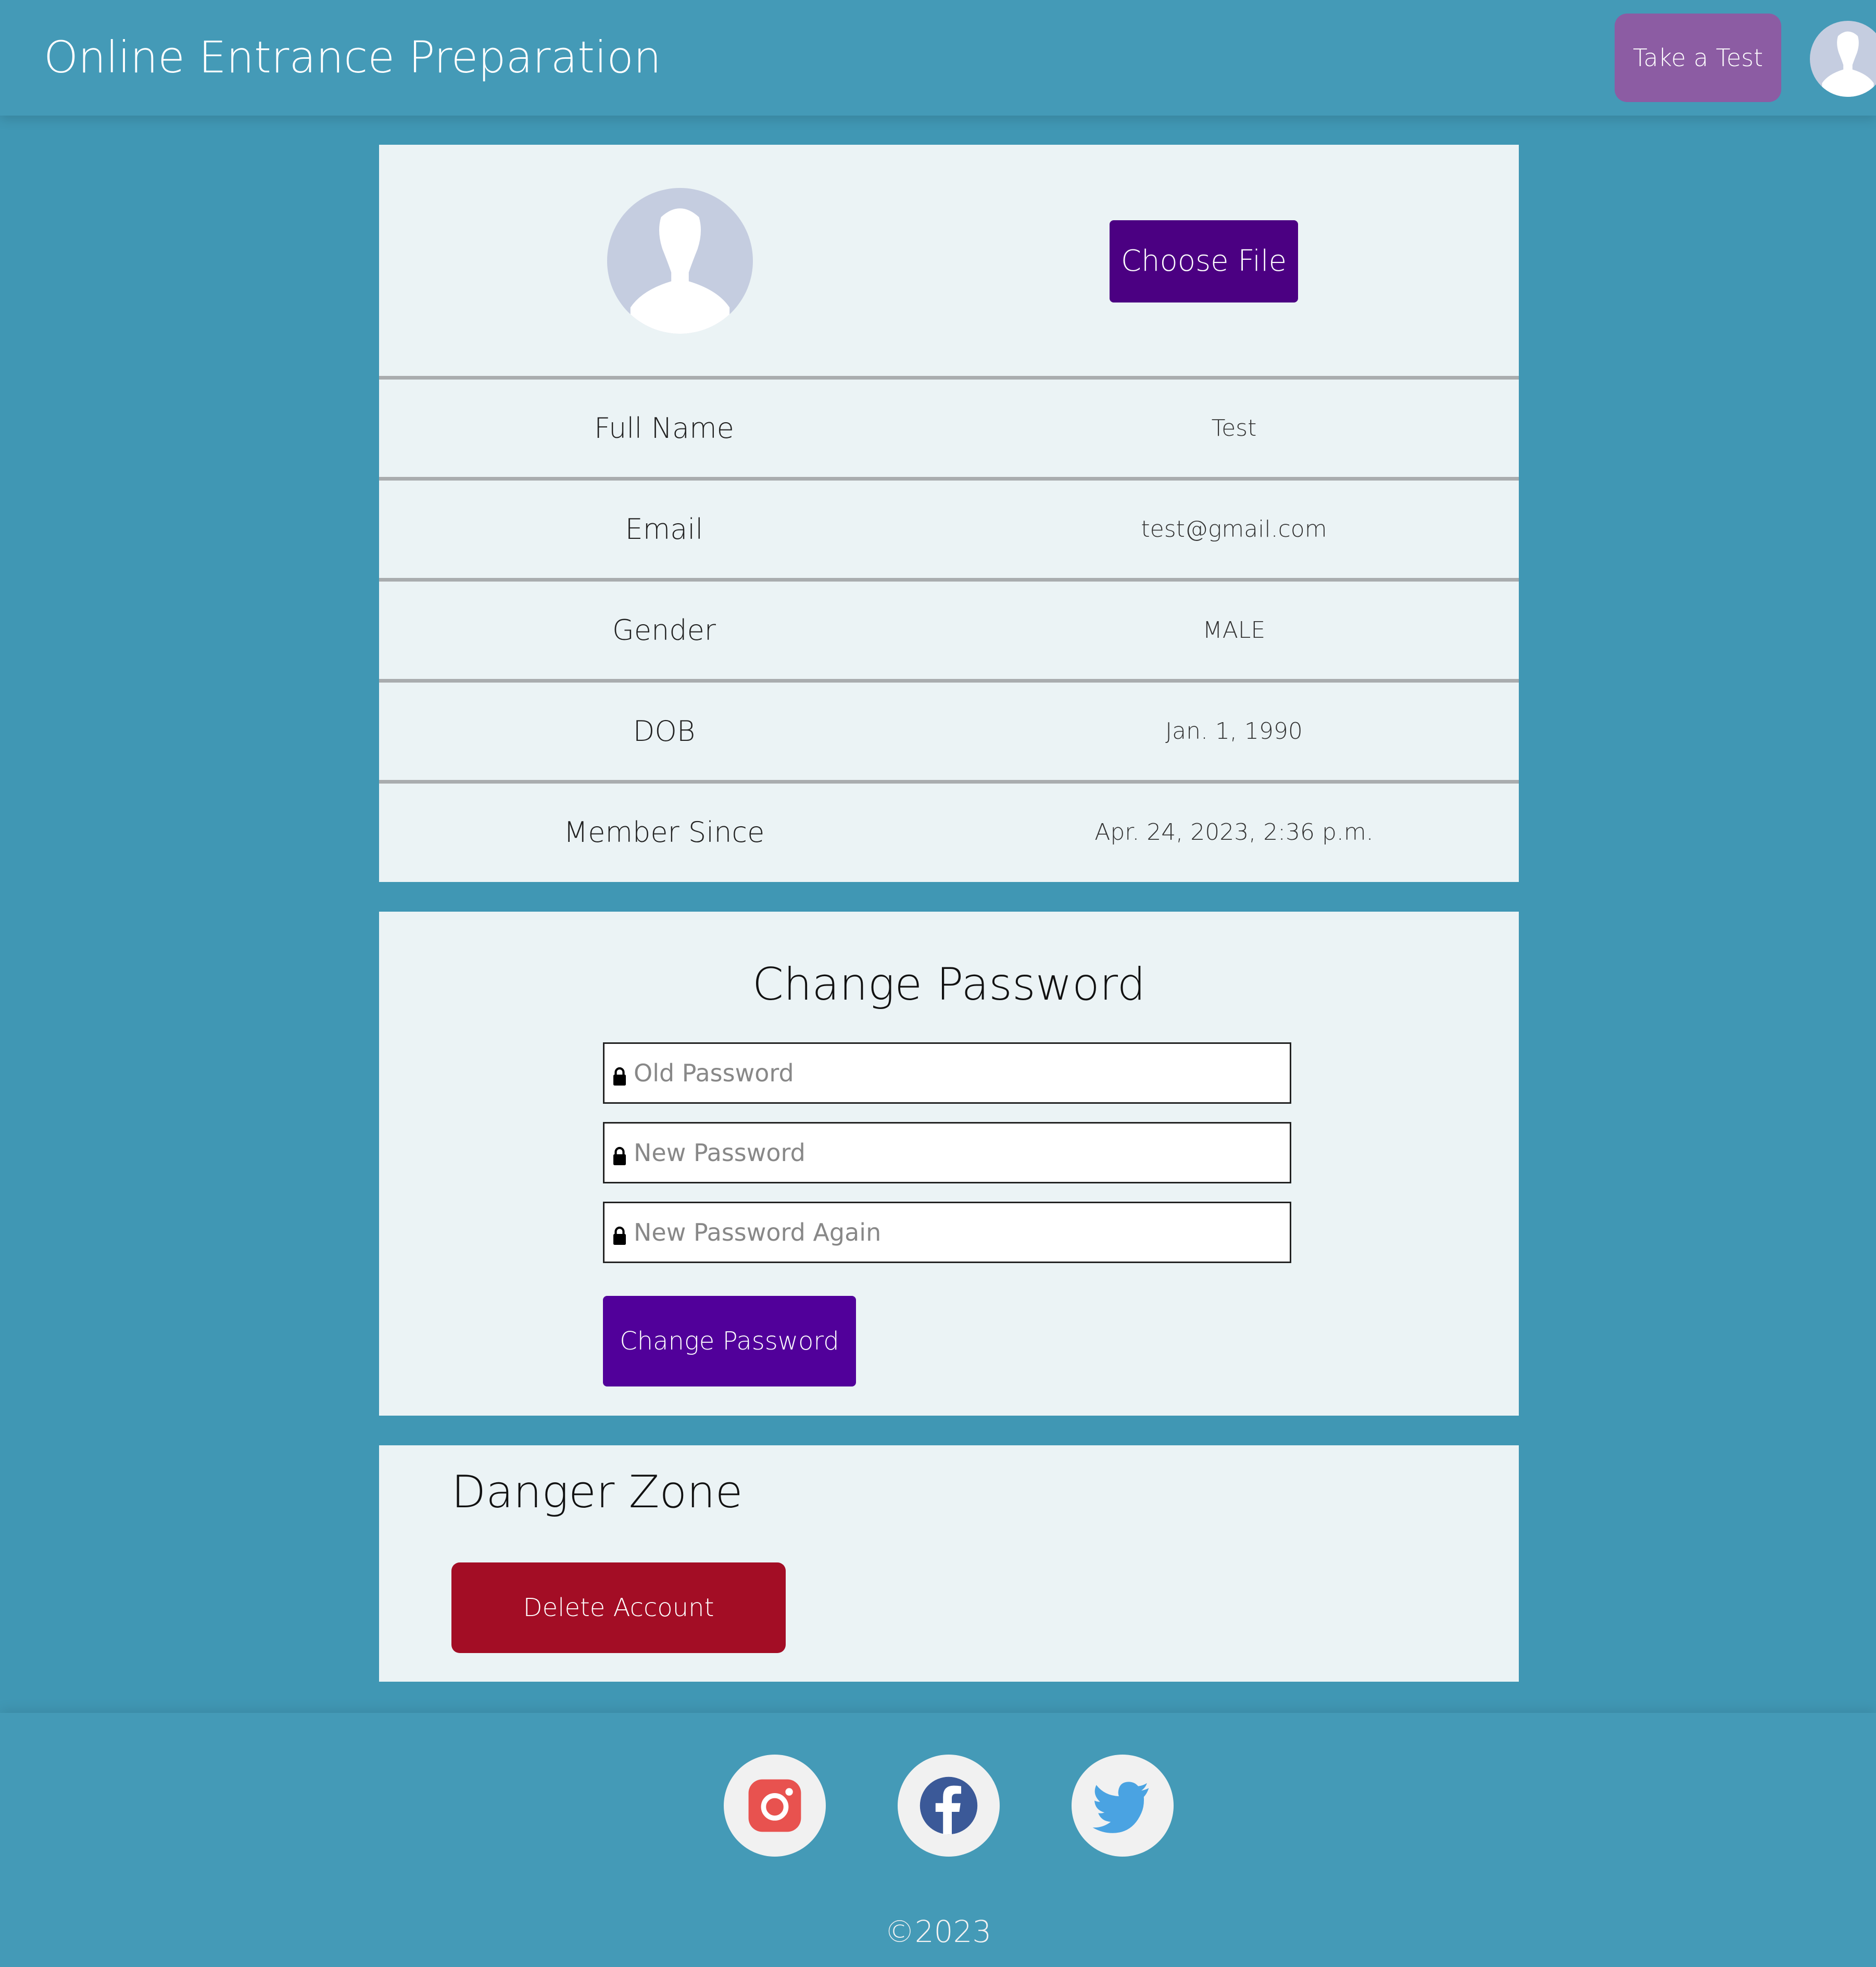  I want to click on facebook-icon, so click(949, 1805).